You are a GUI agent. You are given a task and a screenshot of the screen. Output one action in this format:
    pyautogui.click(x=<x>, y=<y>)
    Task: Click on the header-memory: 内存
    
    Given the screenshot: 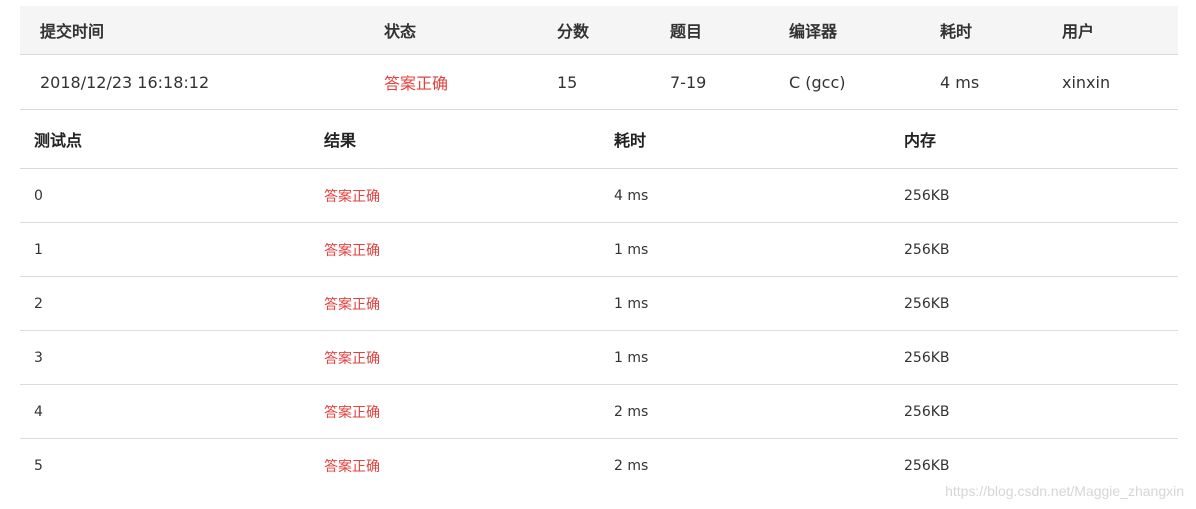 What is the action you would take?
    pyautogui.click(x=920, y=140)
    